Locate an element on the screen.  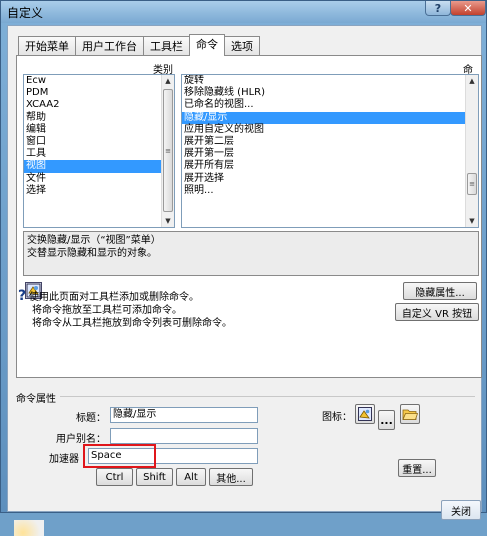
tab-commands: 命令 is located at coordinates (207, 45).